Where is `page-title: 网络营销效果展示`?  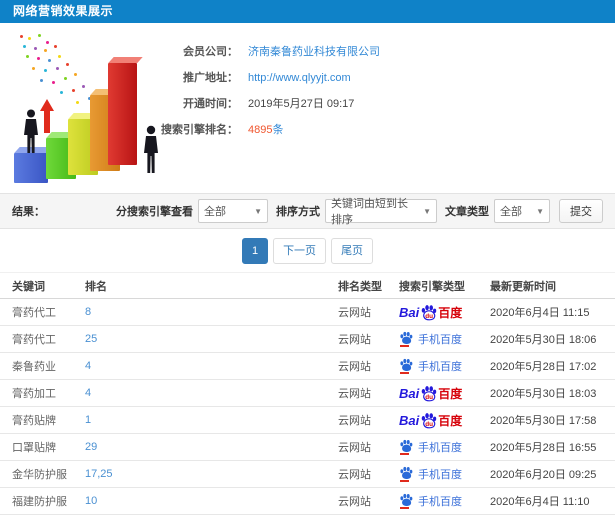 page-title: 网络营销效果展示 is located at coordinates (63, 11).